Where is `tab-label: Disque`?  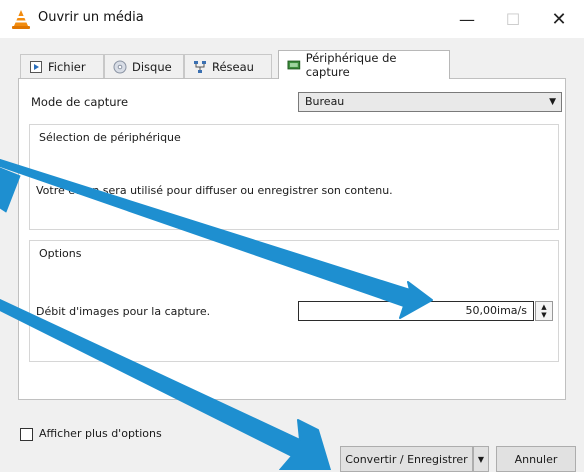 tab-label: Disque is located at coordinates (152, 66).